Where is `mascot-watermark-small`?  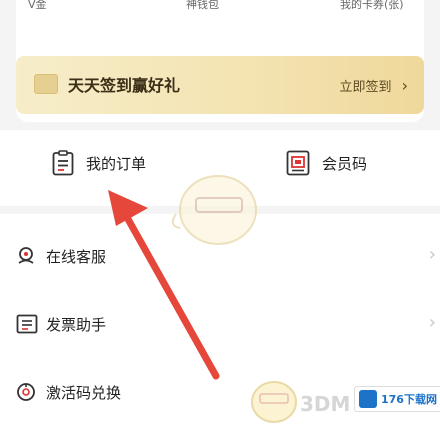 mascot-watermark-small is located at coordinates (274, 402).